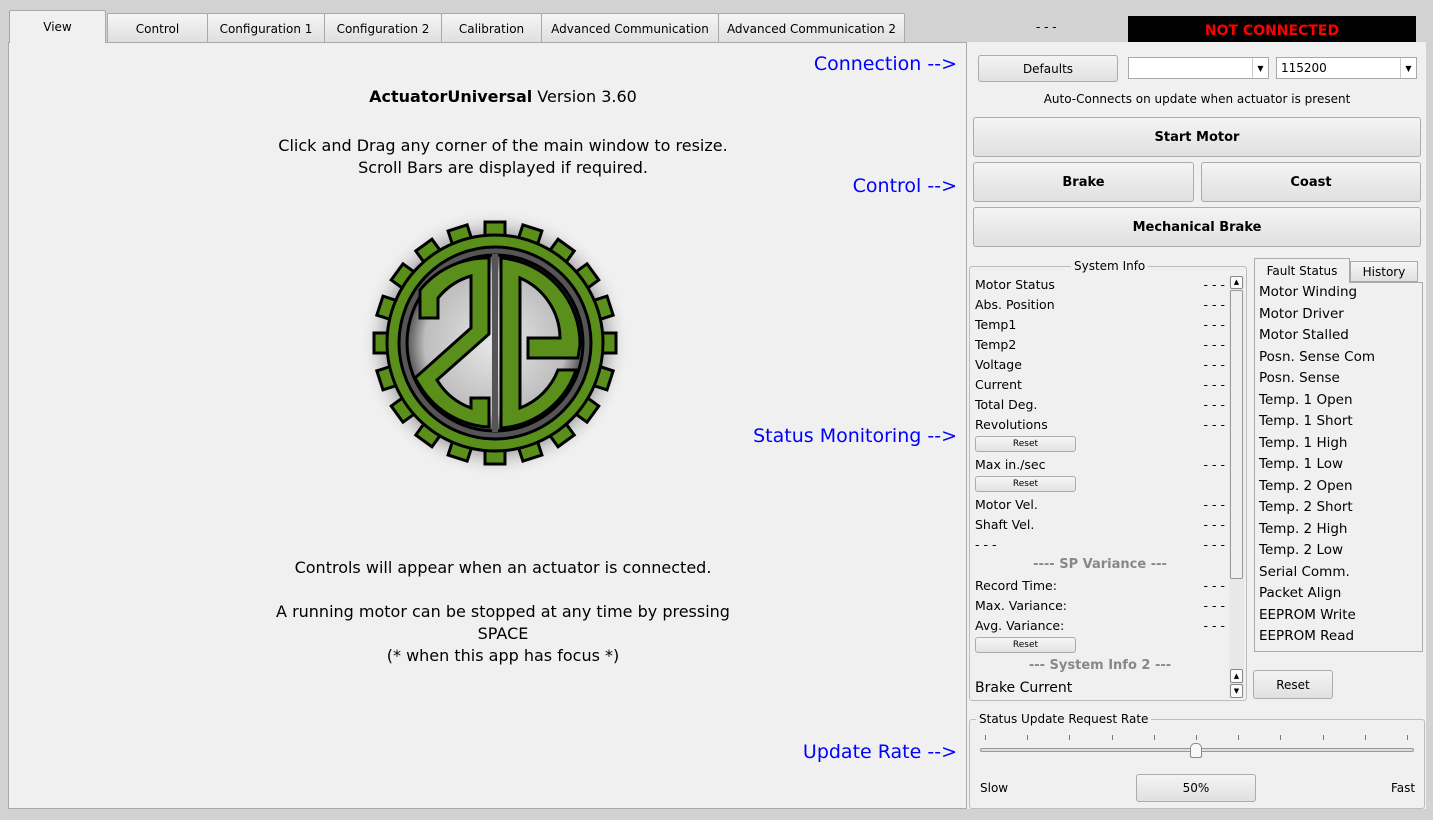  Describe the element at coordinates (1272, 30) in the screenshot. I see `connection-status: NOT CONNECTED` at that location.